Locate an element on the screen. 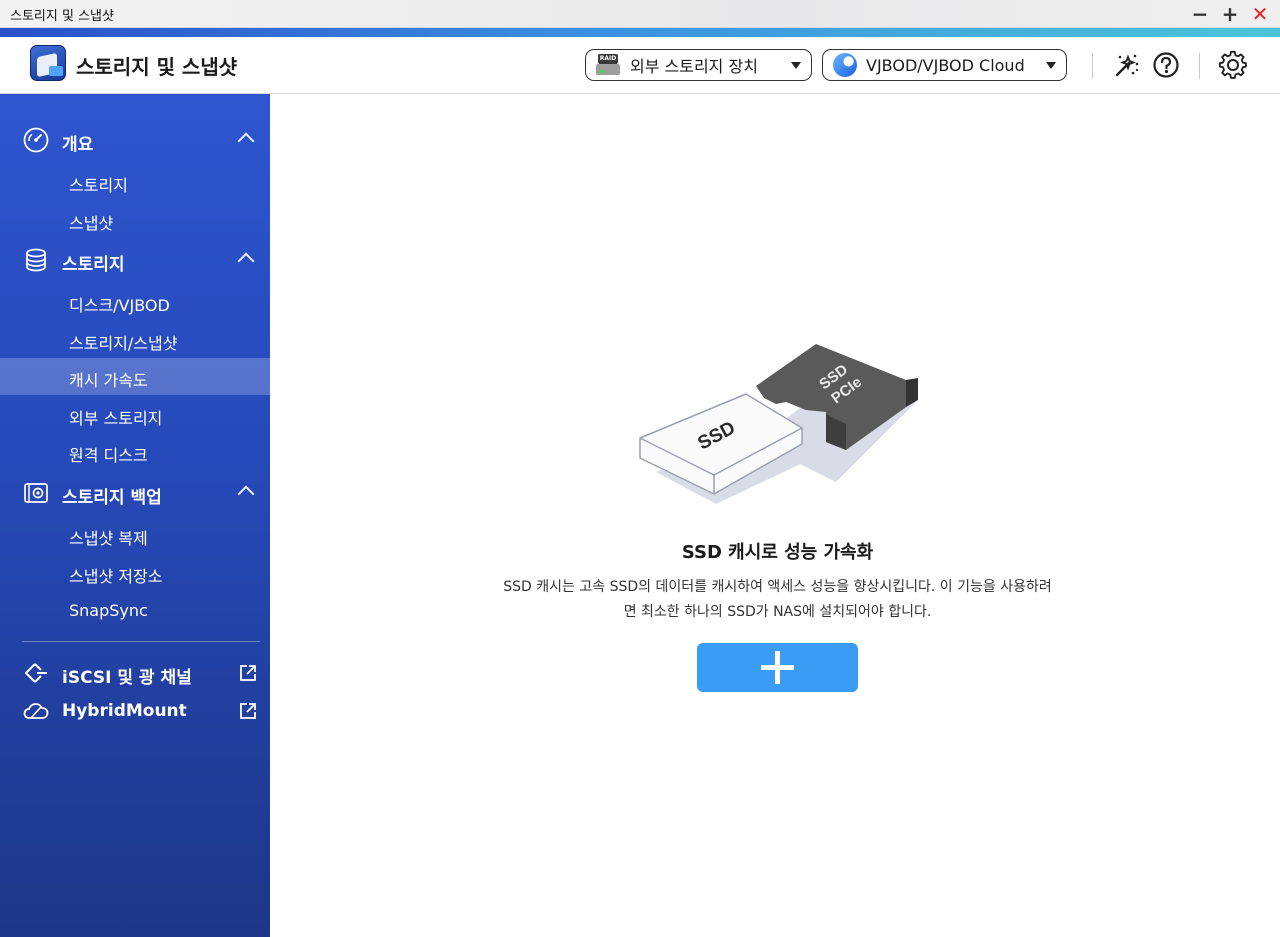  sidebar-group-label: 스토리지 백업 is located at coordinates (112, 498).